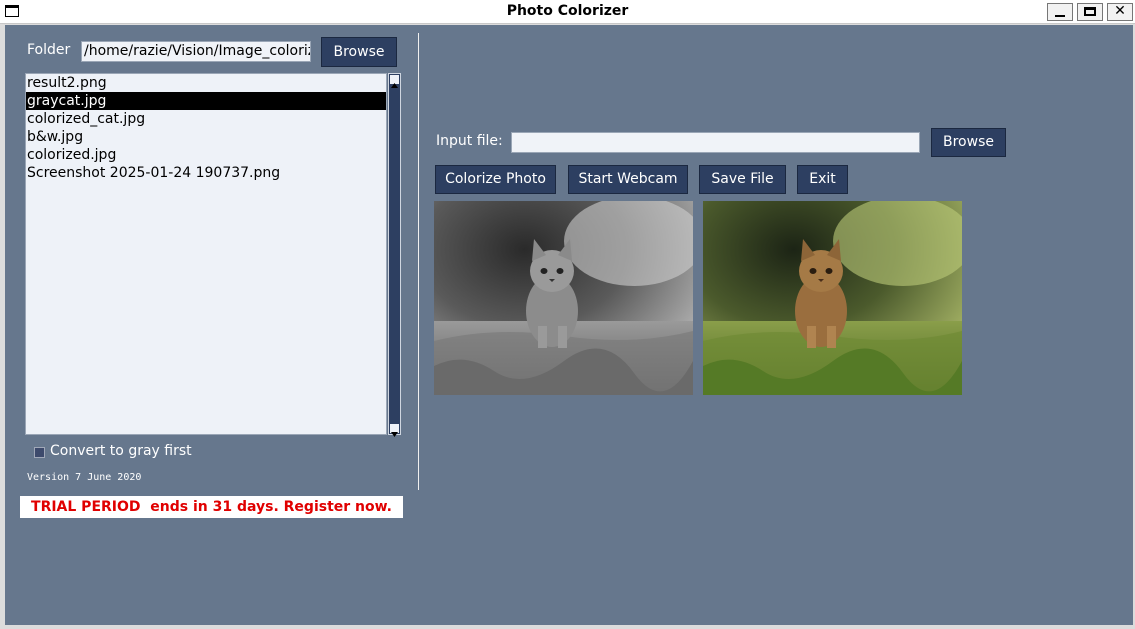 Image resolution: width=1135 pixels, height=629 pixels. What do you see at coordinates (394, 81) in the screenshot?
I see `scroll-up-icon` at bounding box center [394, 81].